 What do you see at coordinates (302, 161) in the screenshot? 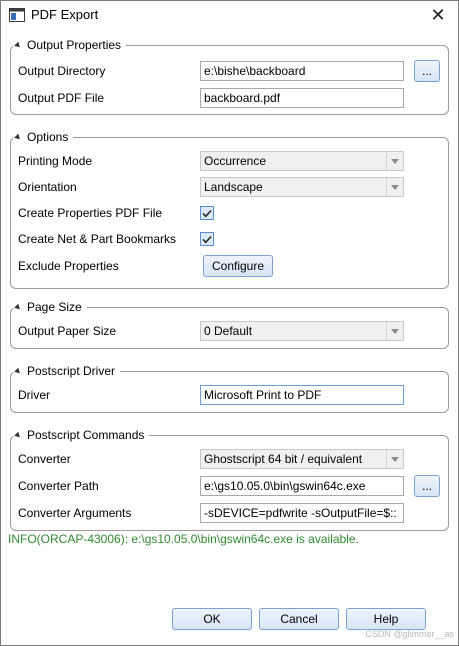
I see `printing-mode-select: Occurrence` at bounding box center [302, 161].